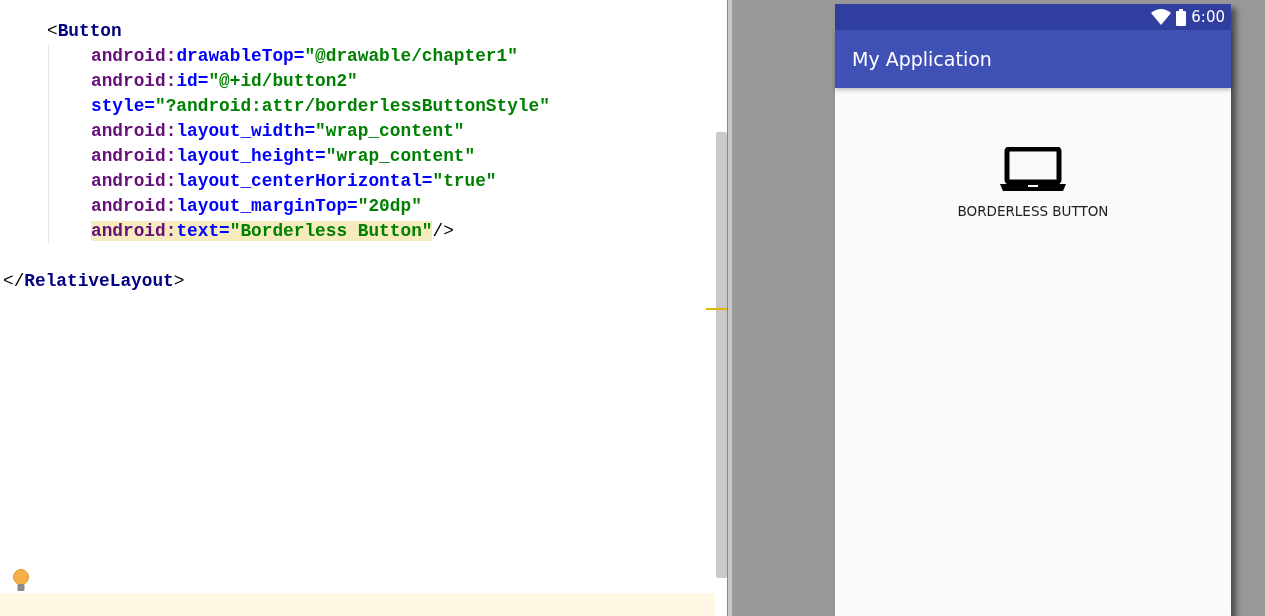  What do you see at coordinates (1208, 17) in the screenshot?
I see `status-time: 6:00` at bounding box center [1208, 17].